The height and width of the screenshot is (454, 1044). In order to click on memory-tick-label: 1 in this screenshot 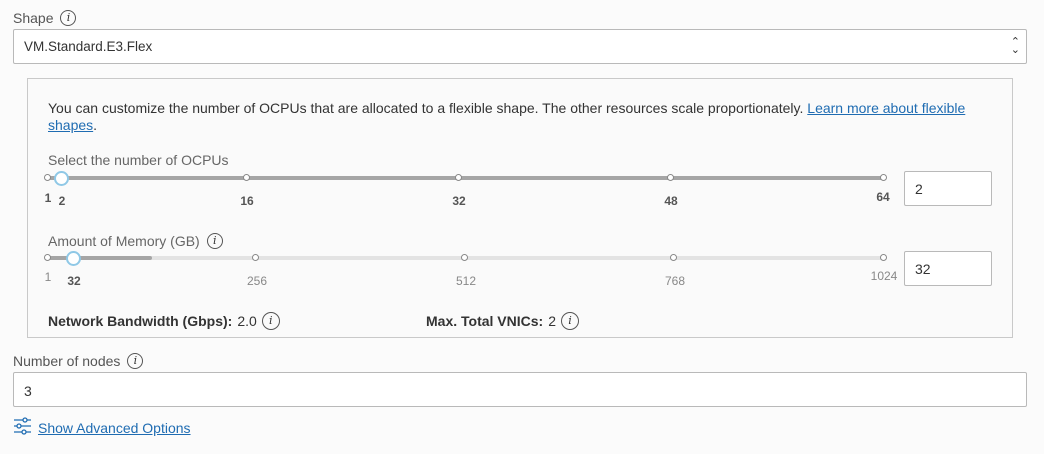, I will do `click(48, 277)`.